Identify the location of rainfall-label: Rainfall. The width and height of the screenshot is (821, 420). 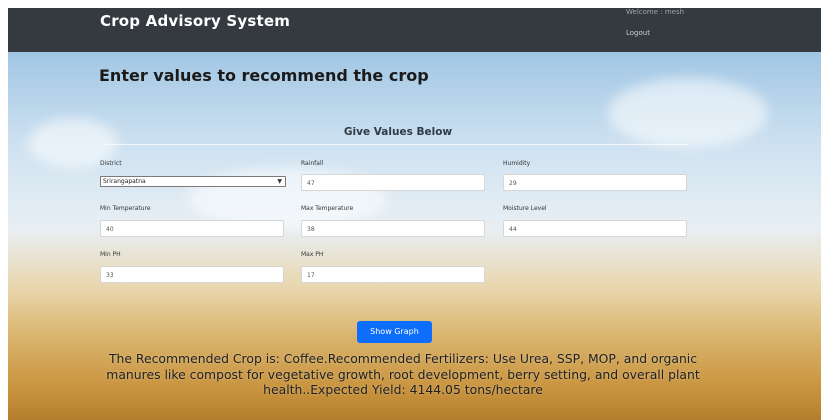
(312, 163).